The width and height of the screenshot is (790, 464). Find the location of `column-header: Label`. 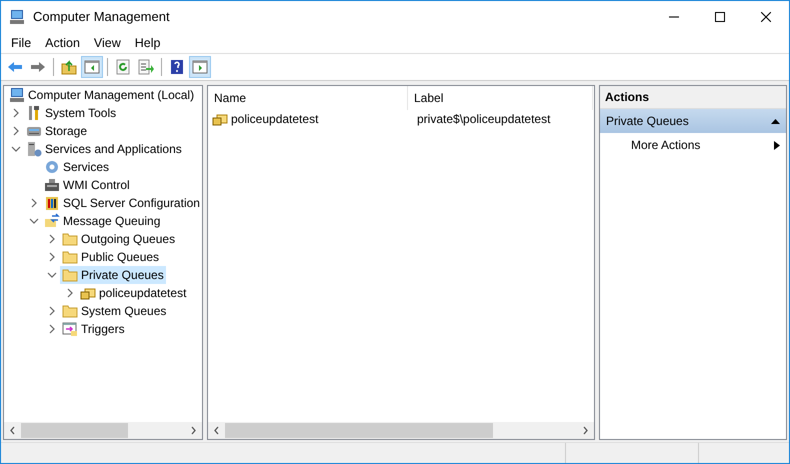

column-header: Label is located at coordinates (500, 98).